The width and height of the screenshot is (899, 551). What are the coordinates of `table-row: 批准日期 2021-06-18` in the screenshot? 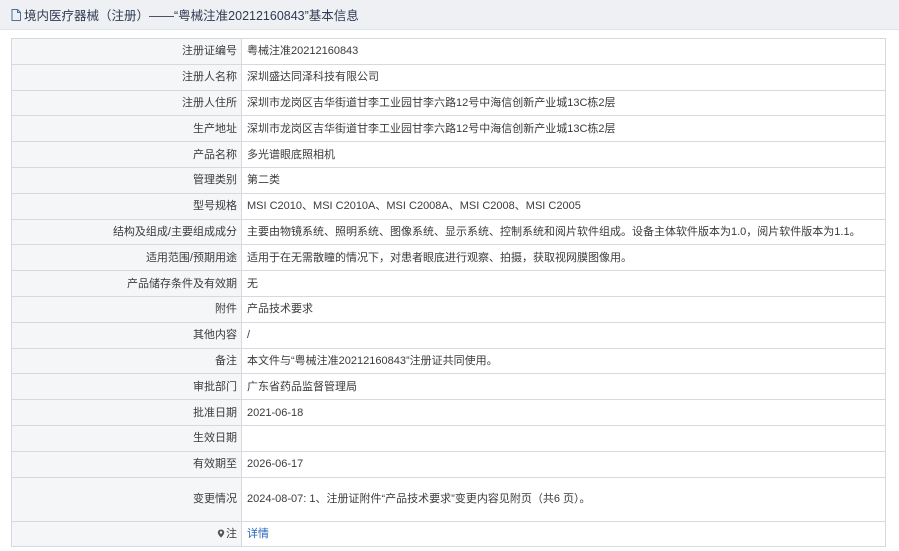 It's located at (448, 412).